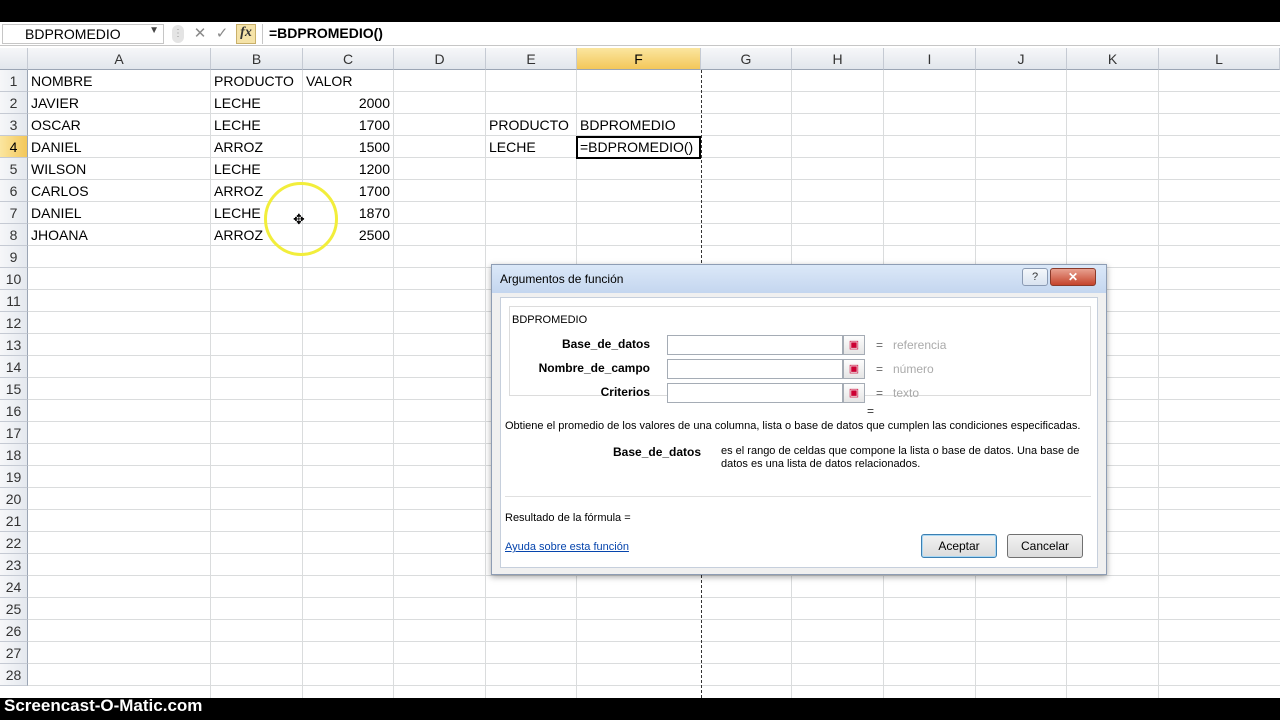 This screenshot has height=720, width=1280. What do you see at coordinates (14, 411) in the screenshot?
I see `row-header: 16` at bounding box center [14, 411].